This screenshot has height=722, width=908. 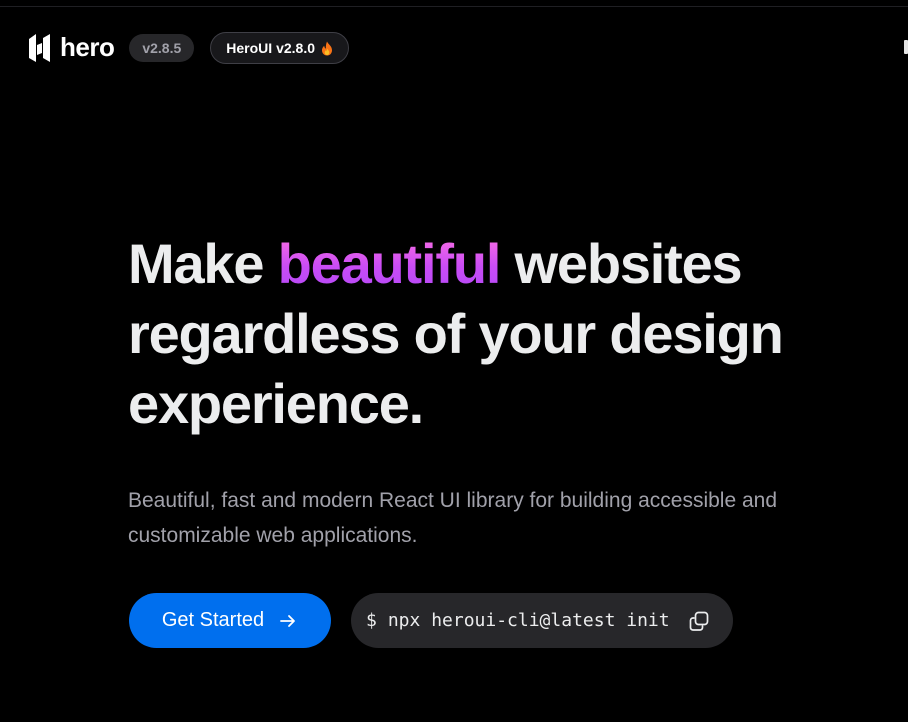 What do you see at coordinates (528, 620) in the screenshot?
I see `snippet-command: npx heroui-cli@latest init` at bounding box center [528, 620].